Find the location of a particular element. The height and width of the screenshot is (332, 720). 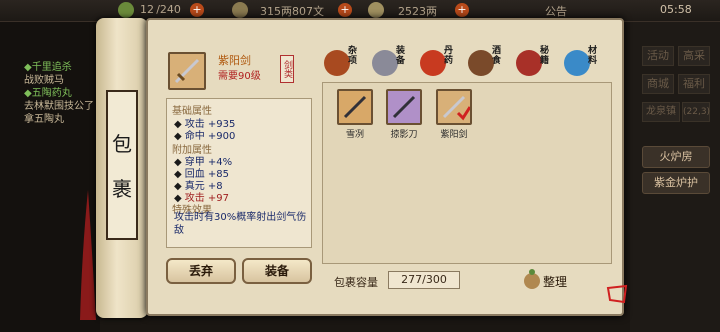

blade-icon is located at coordinates (404, 107).